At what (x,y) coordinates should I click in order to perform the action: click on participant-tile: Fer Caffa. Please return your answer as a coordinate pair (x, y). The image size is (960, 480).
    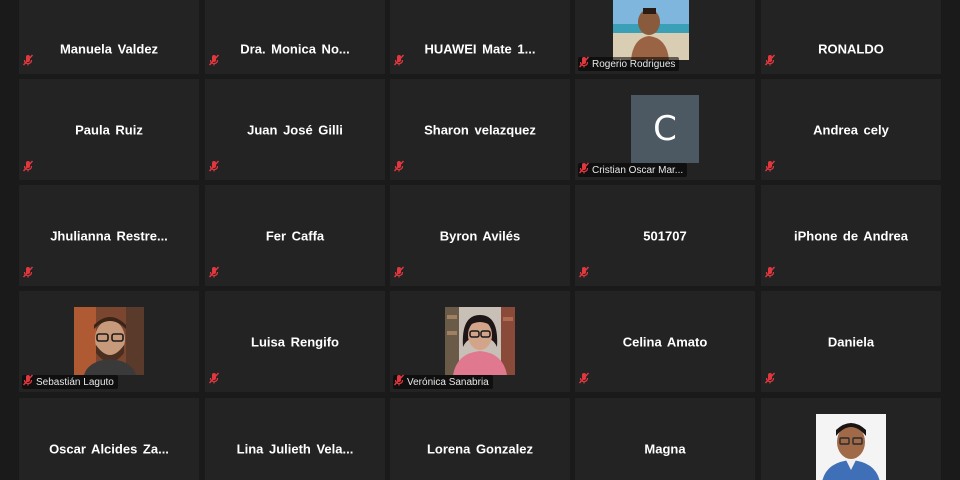
    Looking at the image, I should click on (295, 235).